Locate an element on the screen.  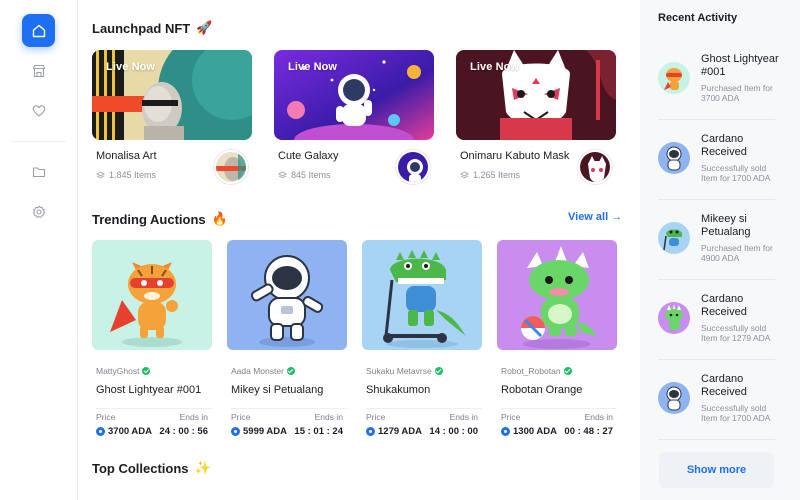
item-count: 1.845 Items is located at coordinates (126, 175).